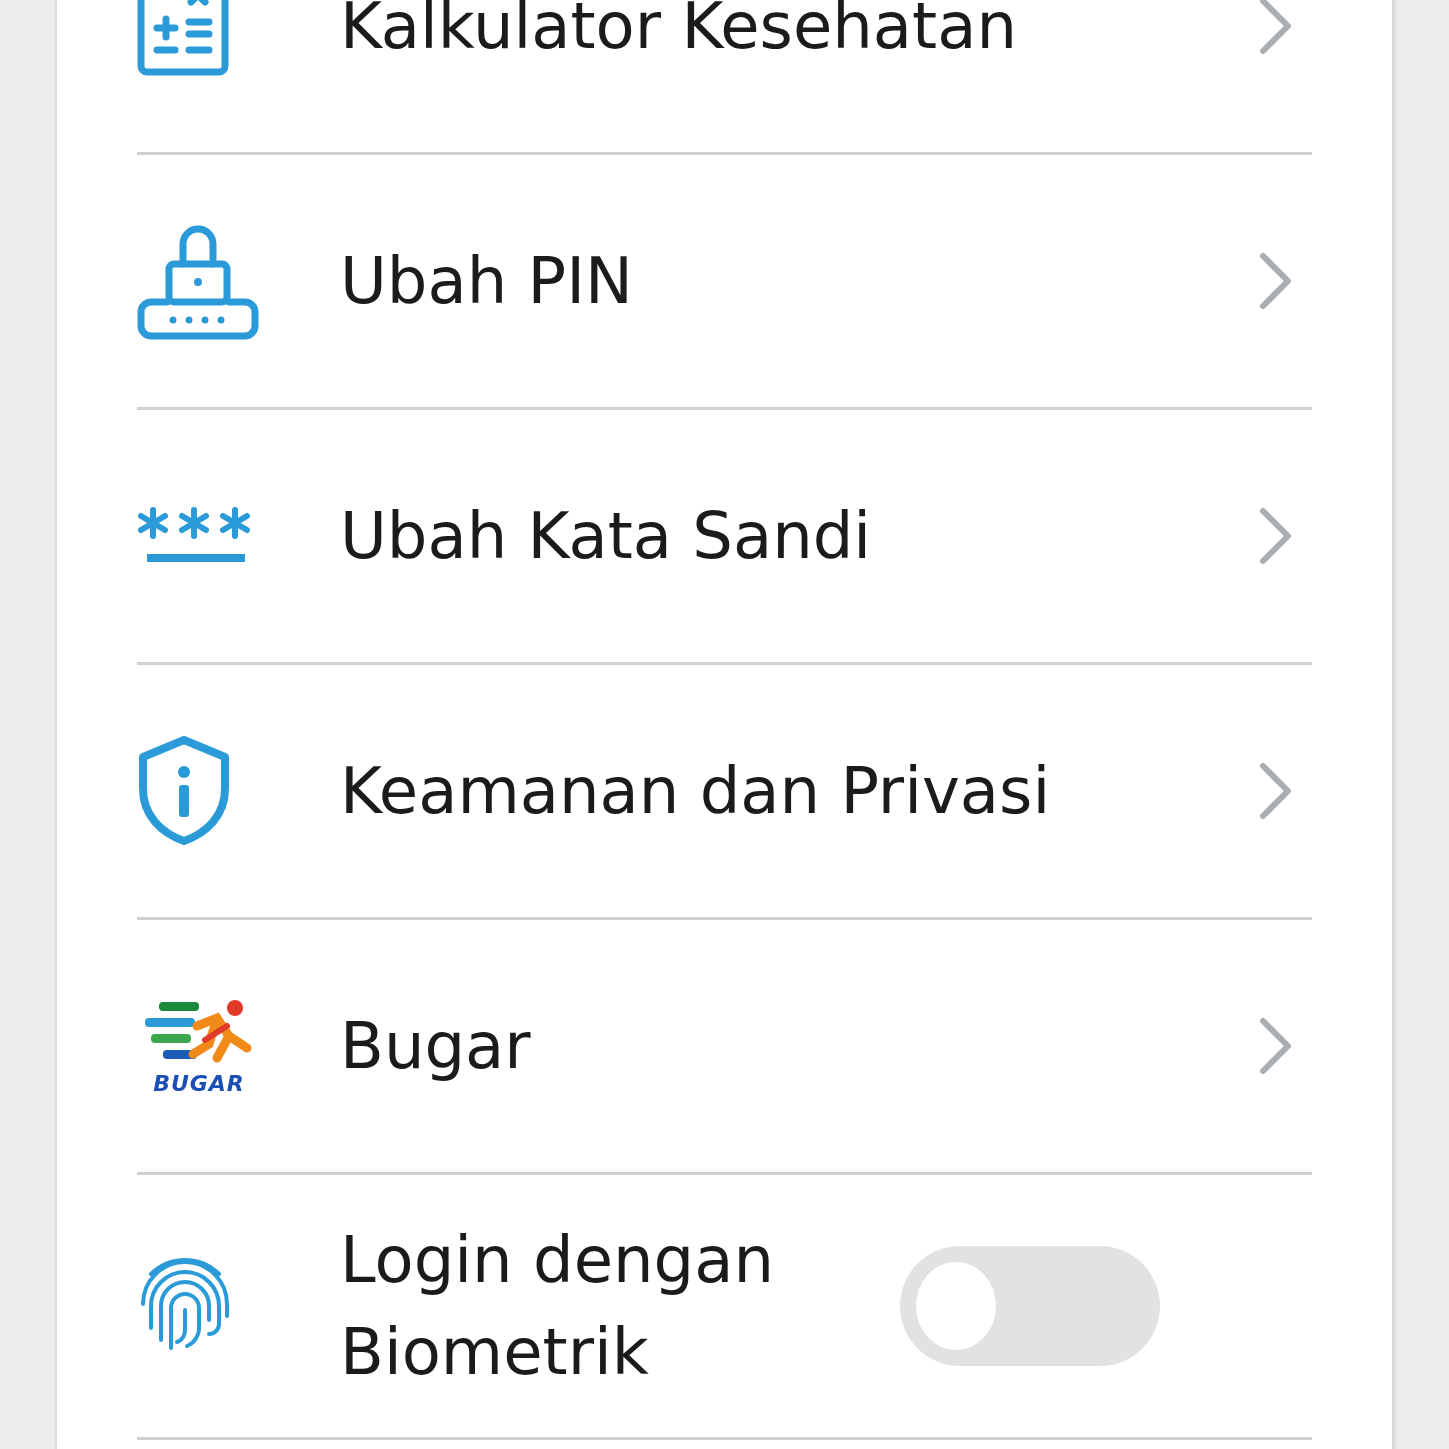 The width and height of the screenshot is (1449, 1449). I want to click on logo-wordmark: BUGAR, so click(199, 1084).